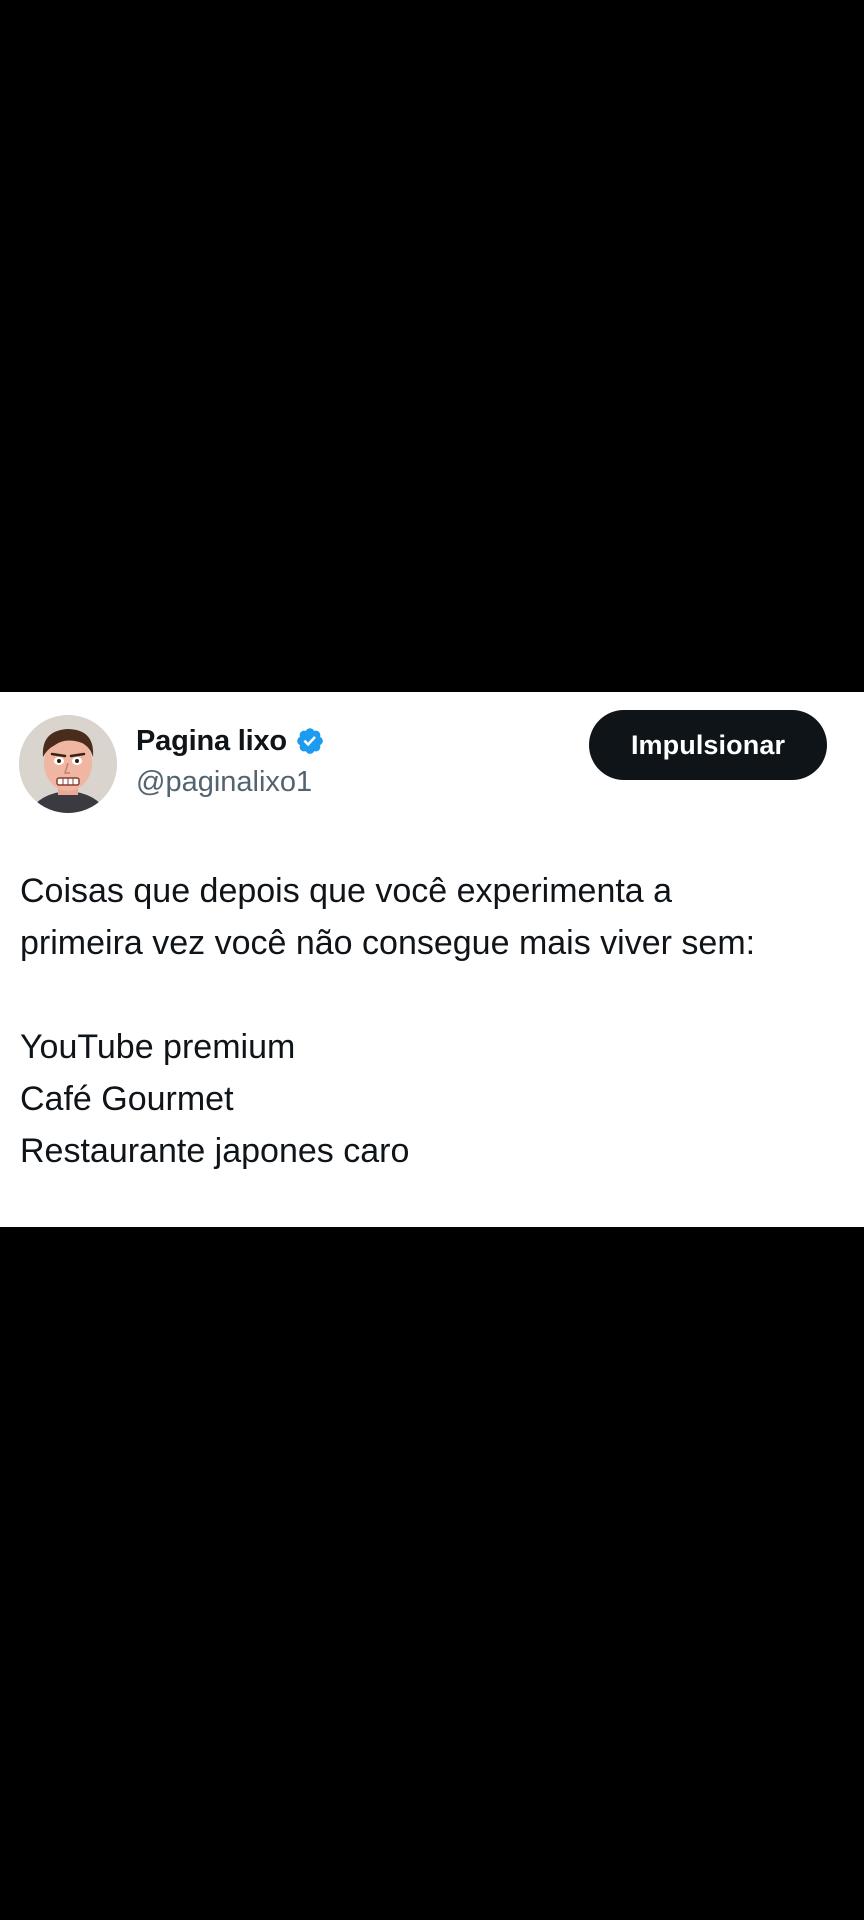 The width and height of the screenshot is (864, 1920). I want to click on avatar, so click(68, 764).